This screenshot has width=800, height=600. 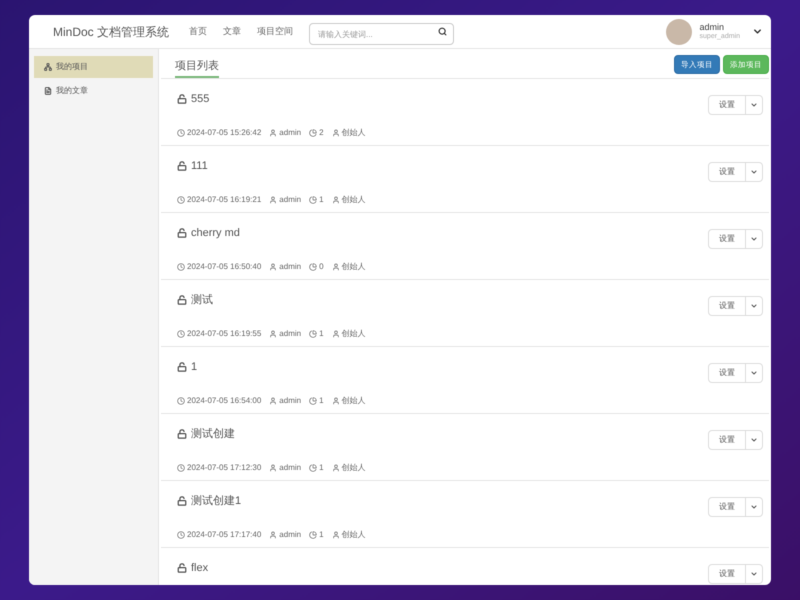 What do you see at coordinates (198, 31) in the screenshot?
I see `nav-link: 首页` at bounding box center [198, 31].